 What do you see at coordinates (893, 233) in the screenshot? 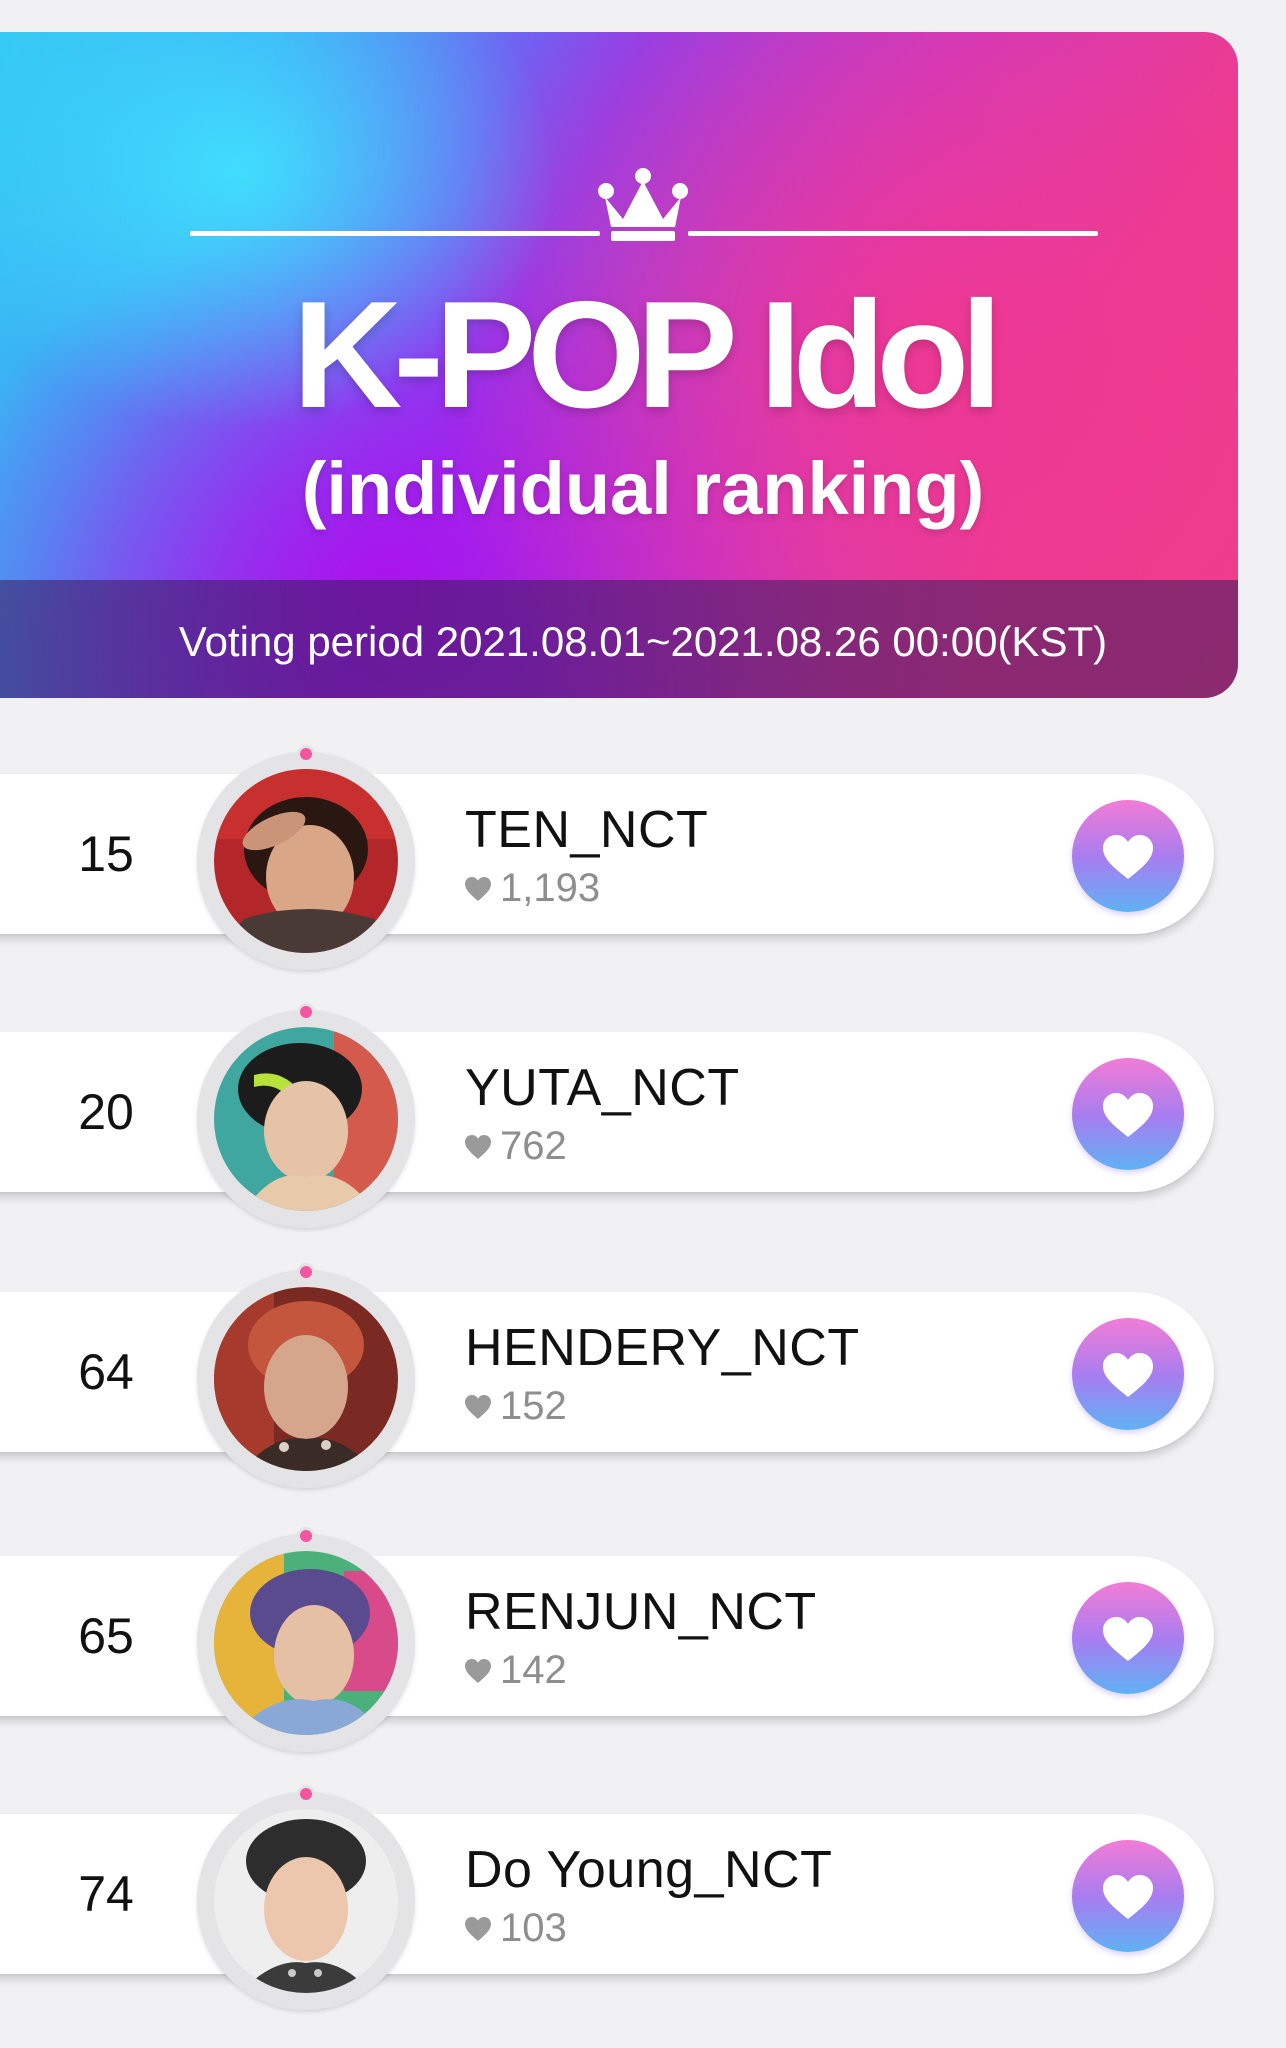
I see `banner-divider-right` at bounding box center [893, 233].